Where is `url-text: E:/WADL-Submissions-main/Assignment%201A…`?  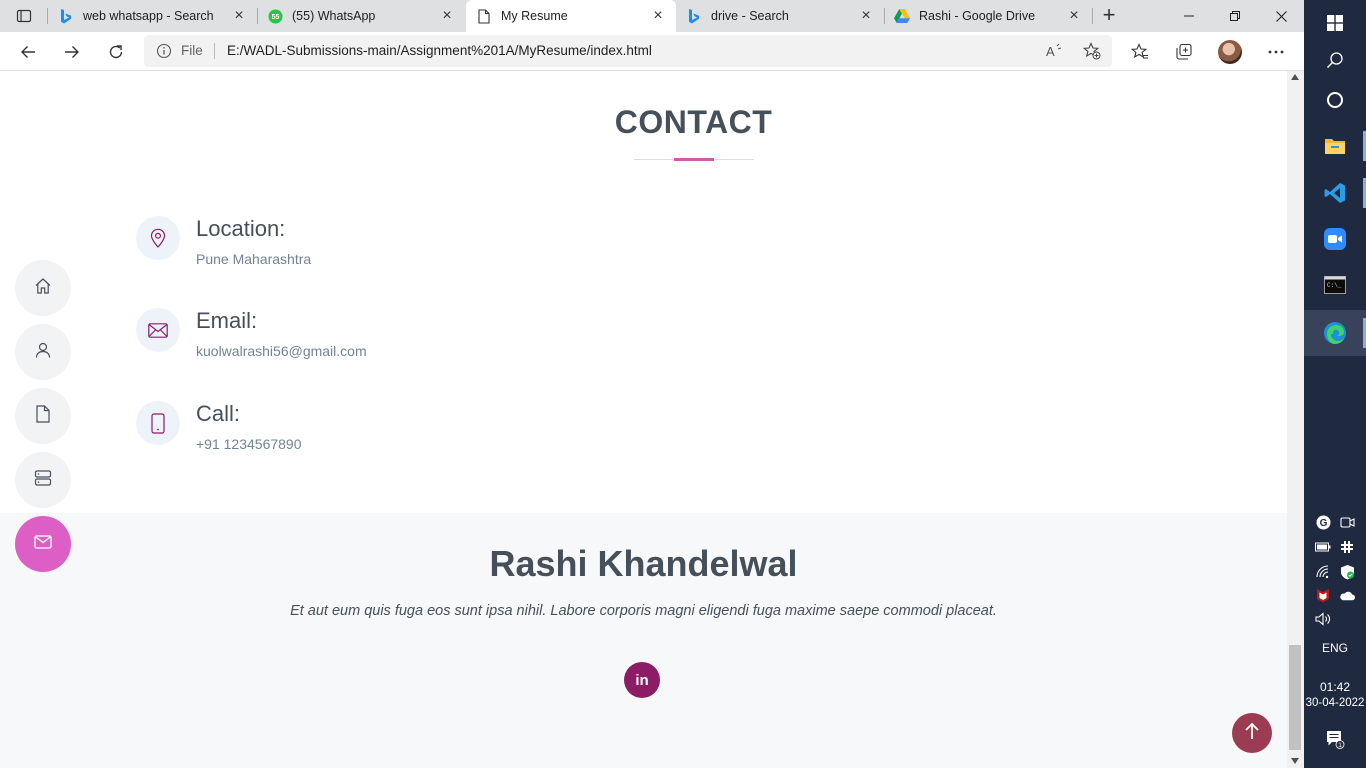 url-text: E:/WADL-Submissions-main/Assignment%201A… is located at coordinates (439, 50).